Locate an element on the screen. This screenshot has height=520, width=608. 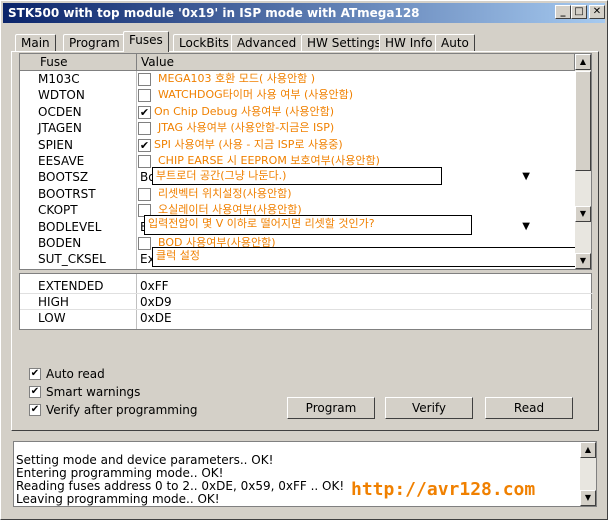
auto-read-checkbox: ✔ is located at coordinates (35, 374).